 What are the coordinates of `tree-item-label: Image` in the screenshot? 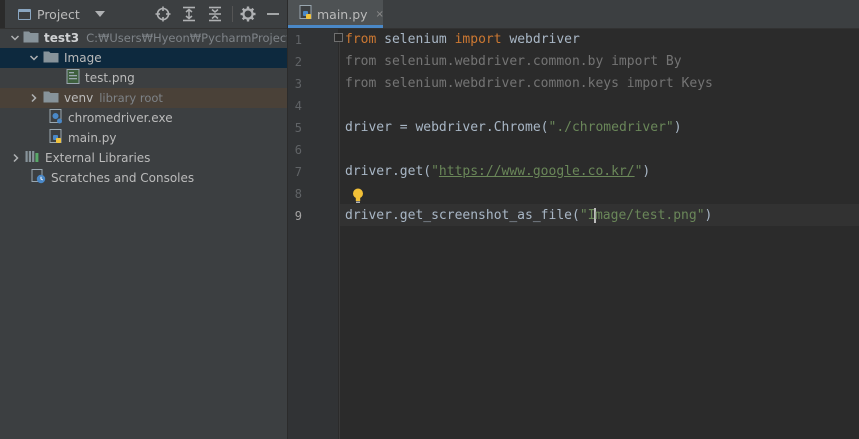 It's located at (83, 58).